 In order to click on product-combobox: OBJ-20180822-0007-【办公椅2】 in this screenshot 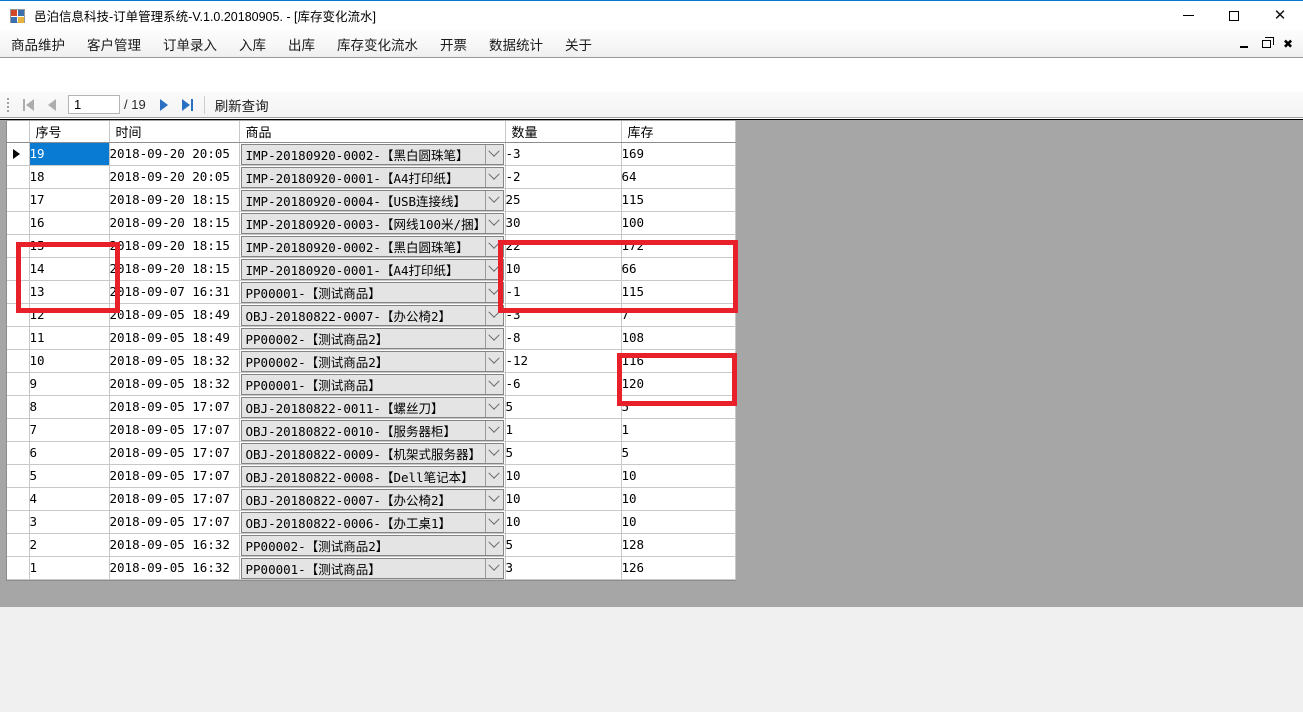, I will do `click(372, 314)`.